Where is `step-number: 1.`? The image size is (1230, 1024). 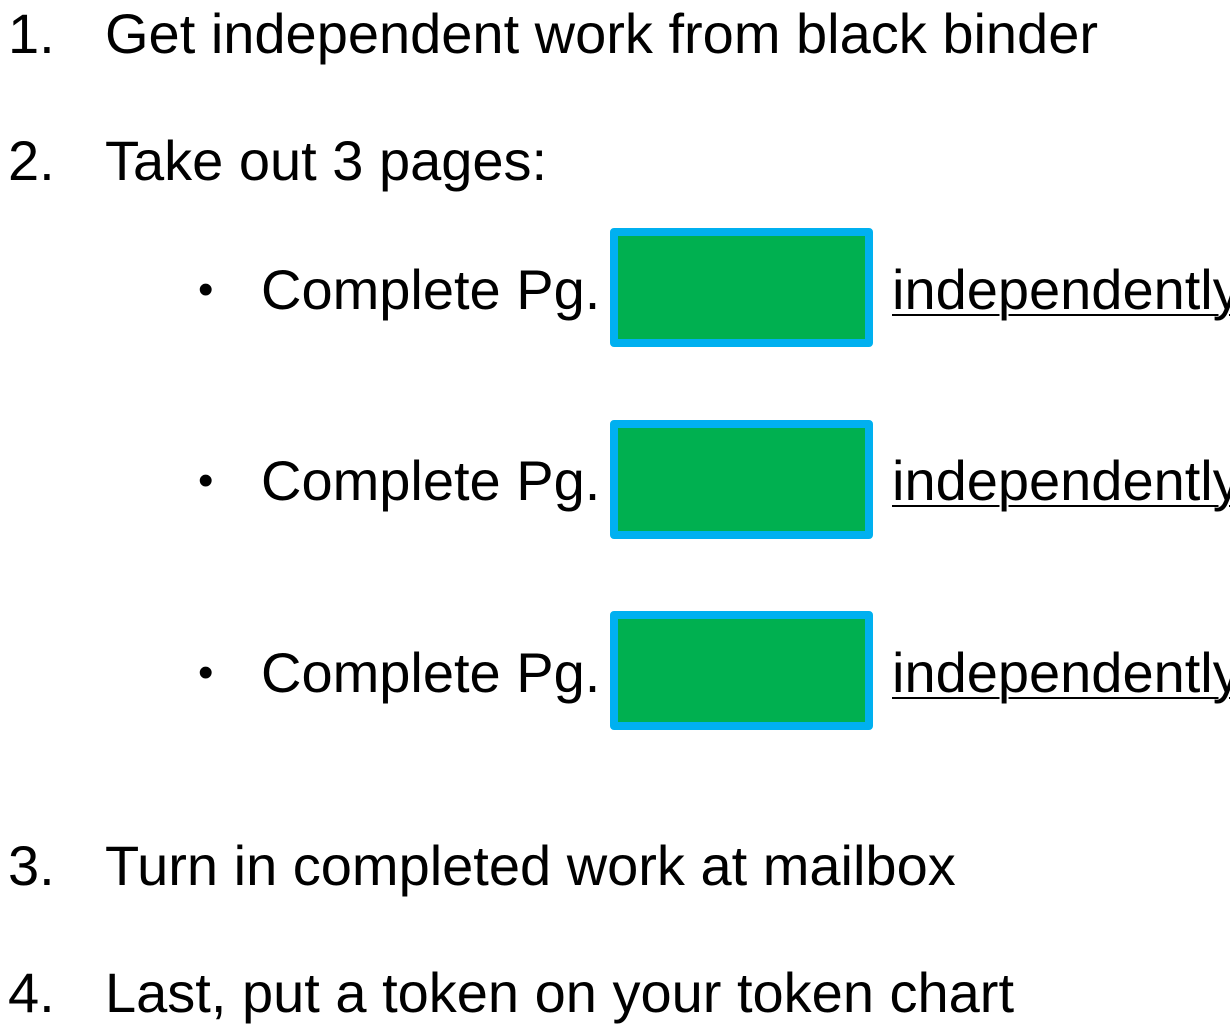 step-number: 1. is located at coordinates (31, 33).